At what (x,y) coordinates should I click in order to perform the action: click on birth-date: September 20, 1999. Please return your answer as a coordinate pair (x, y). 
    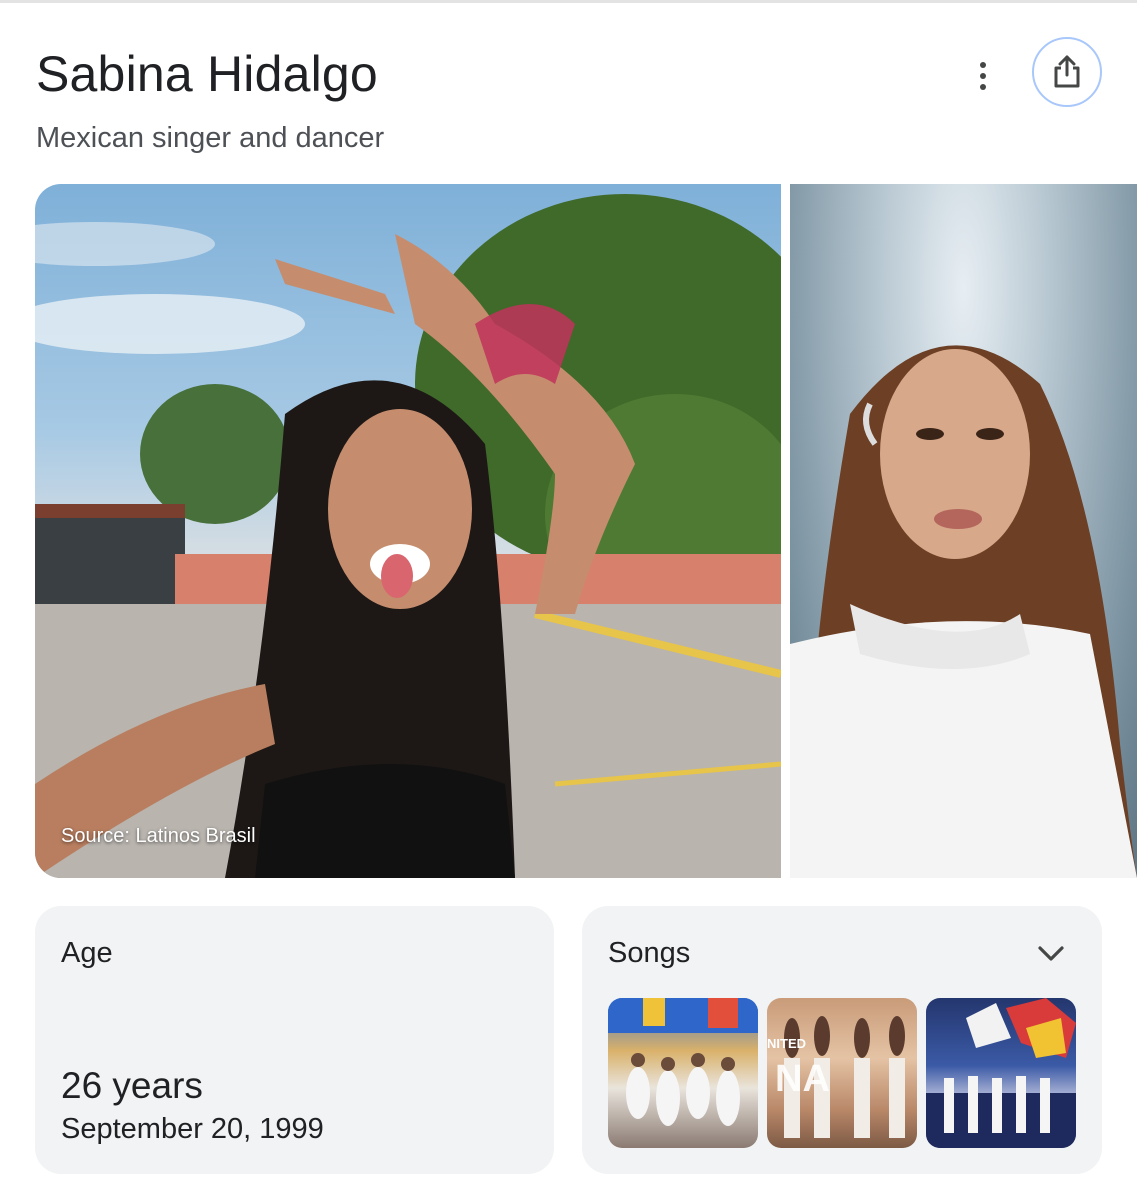
    Looking at the image, I should click on (192, 1129).